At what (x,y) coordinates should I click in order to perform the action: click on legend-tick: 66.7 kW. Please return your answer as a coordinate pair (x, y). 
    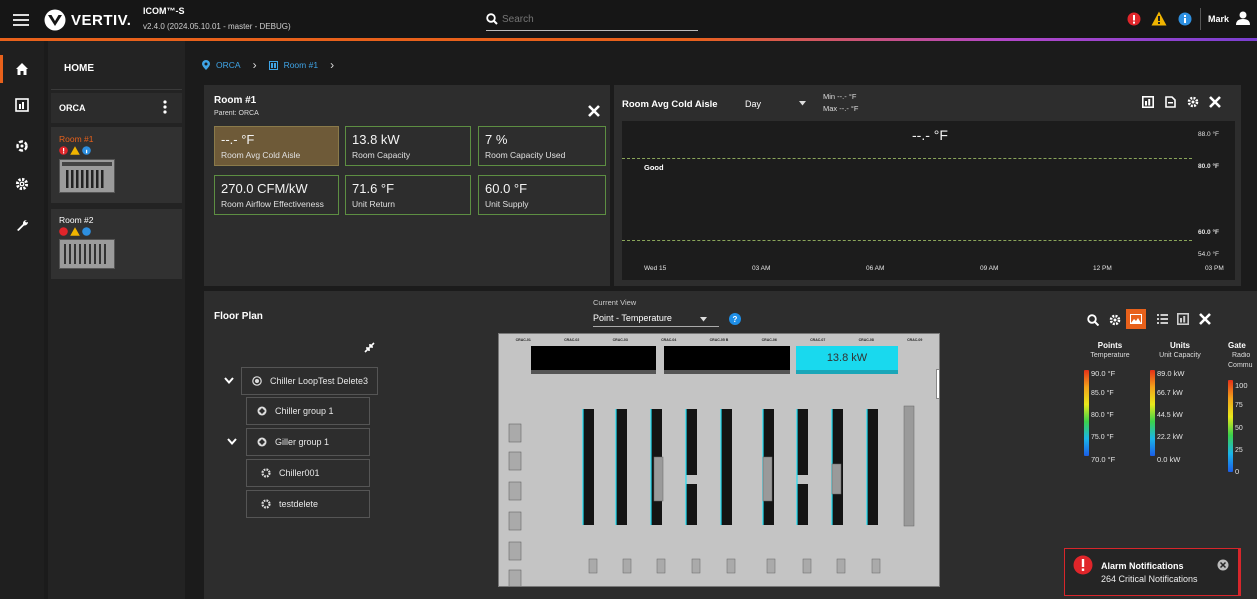
    Looking at the image, I should click on (1170, 393).